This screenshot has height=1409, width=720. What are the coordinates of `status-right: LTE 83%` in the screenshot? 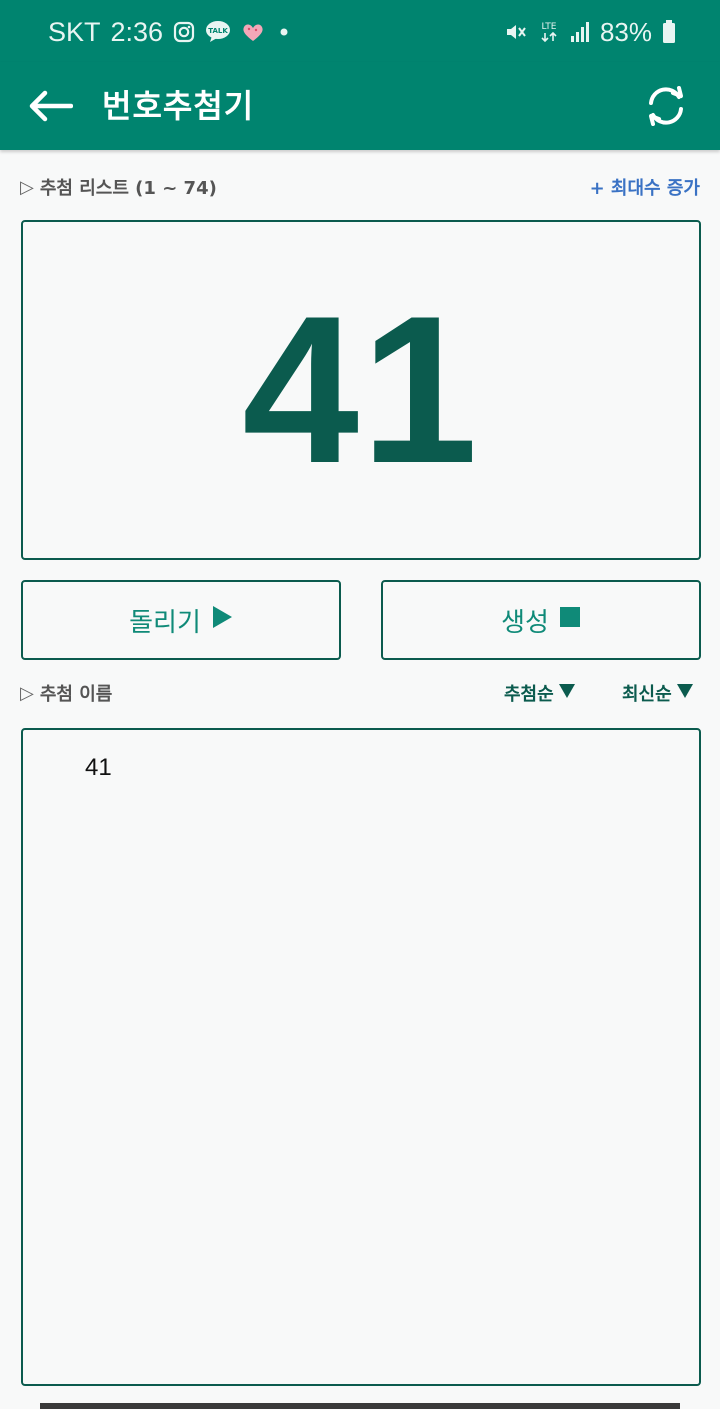 It's located at (590, 32).